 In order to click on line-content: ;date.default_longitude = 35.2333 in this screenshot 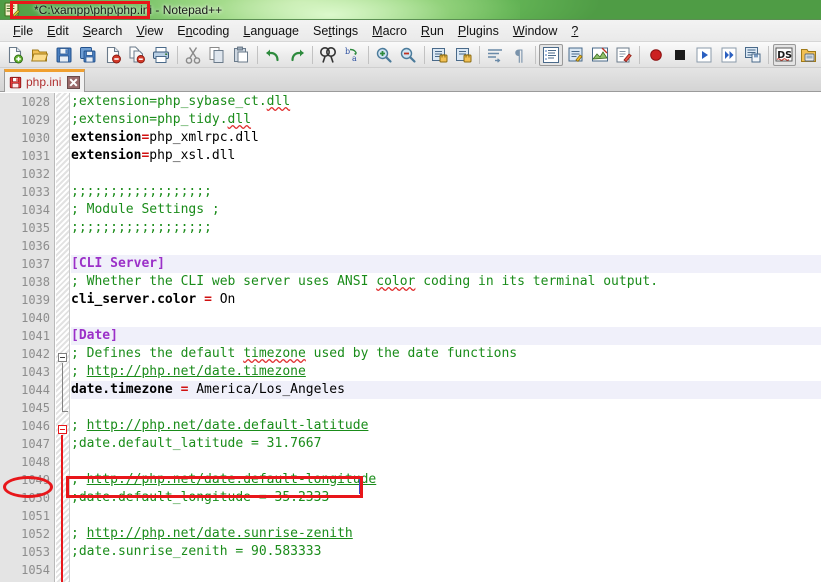, I will do `click(200, 498)`.